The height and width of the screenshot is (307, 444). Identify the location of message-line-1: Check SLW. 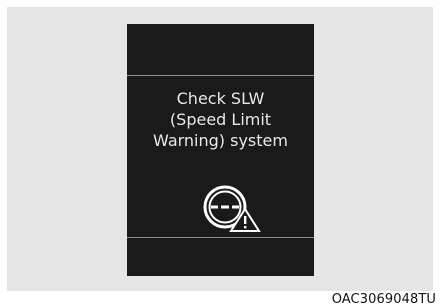
(220, 98).